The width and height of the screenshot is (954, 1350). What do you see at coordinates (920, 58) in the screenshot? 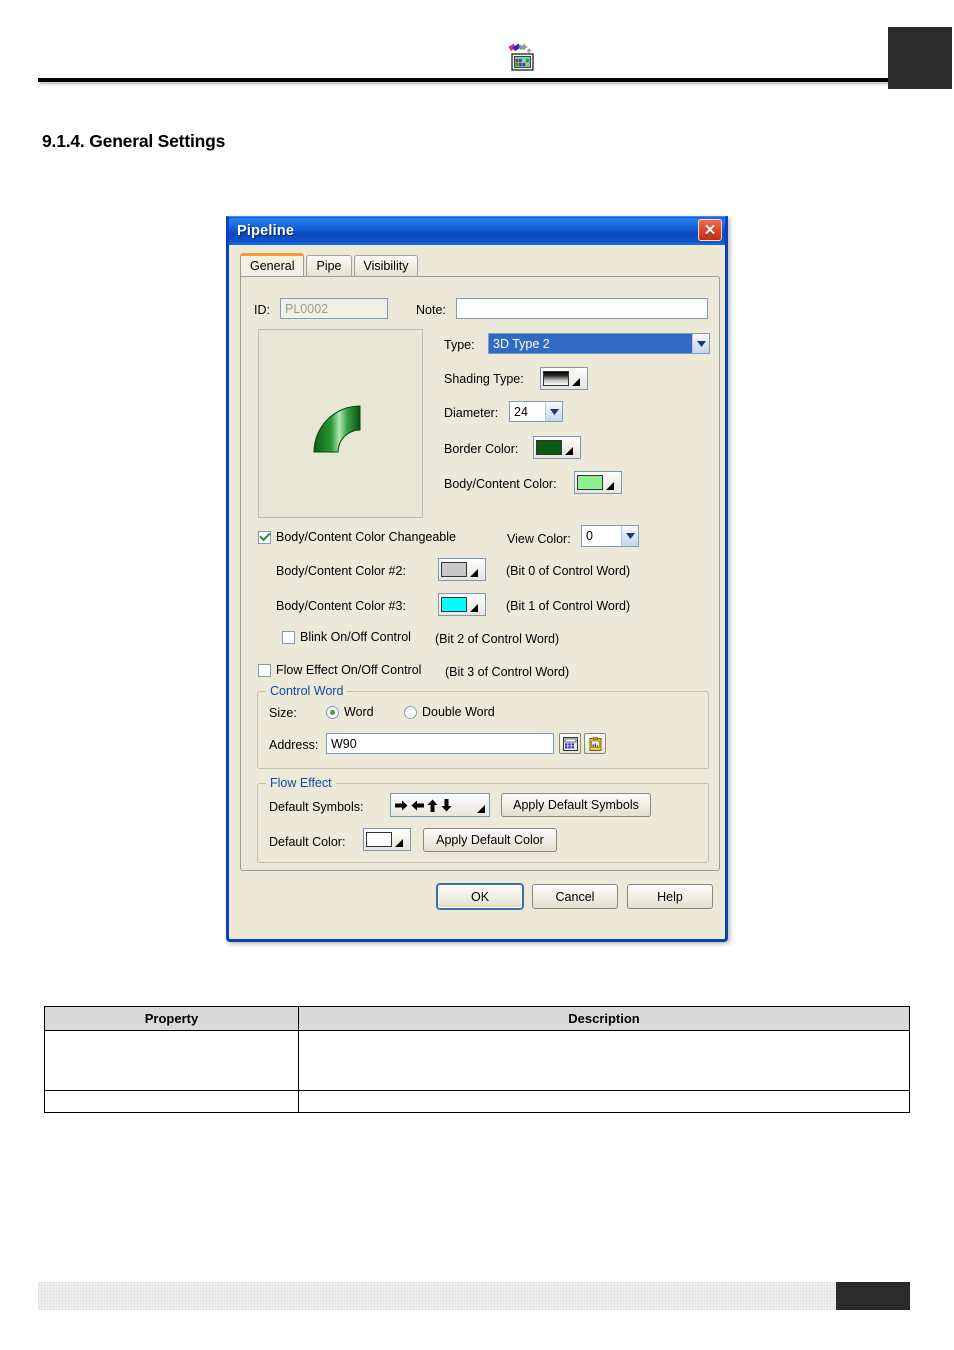
I see `header-corner-block` at bounding box center [920, 58].